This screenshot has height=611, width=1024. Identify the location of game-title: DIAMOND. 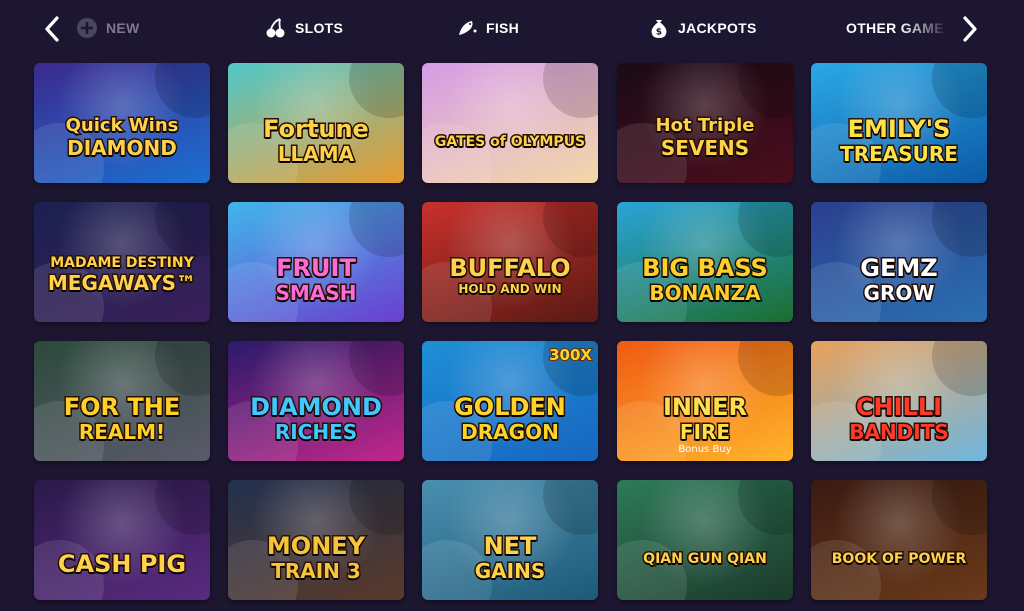
(316, 407).